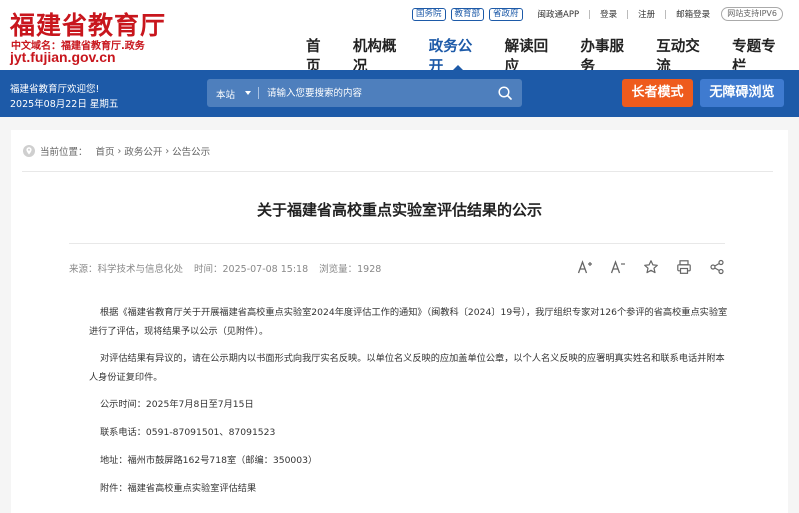  Describe the element at coordinates (752, 14) in the screenshot. I see `ipv6-badge: 网站支持IPV6` at that location.